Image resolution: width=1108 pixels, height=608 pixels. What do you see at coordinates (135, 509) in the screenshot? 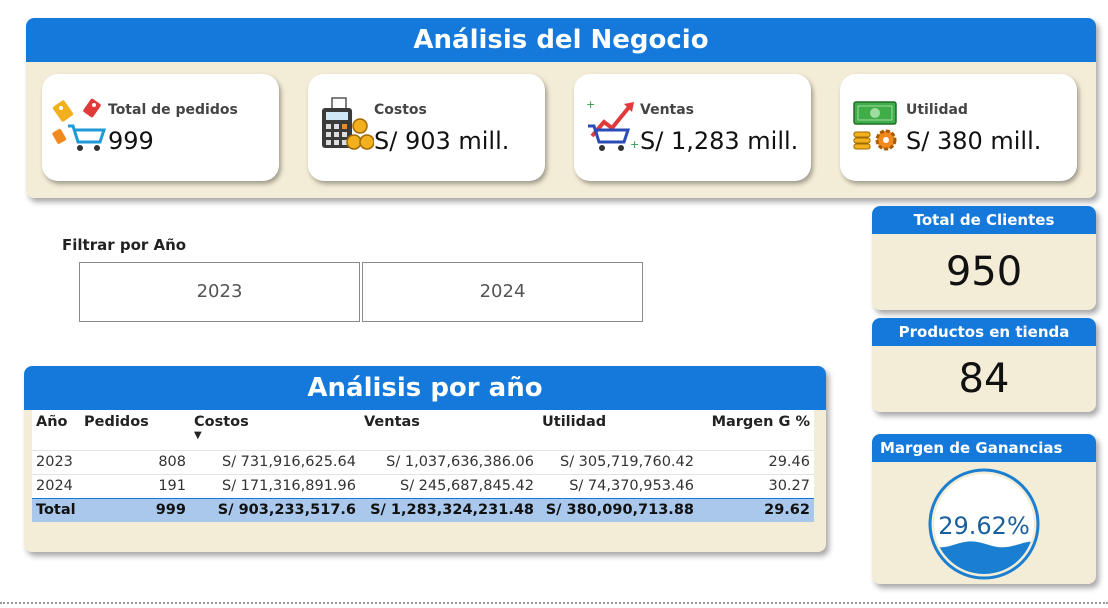
I see `cell-total-orders: 999` at bounding box center [135, 509].